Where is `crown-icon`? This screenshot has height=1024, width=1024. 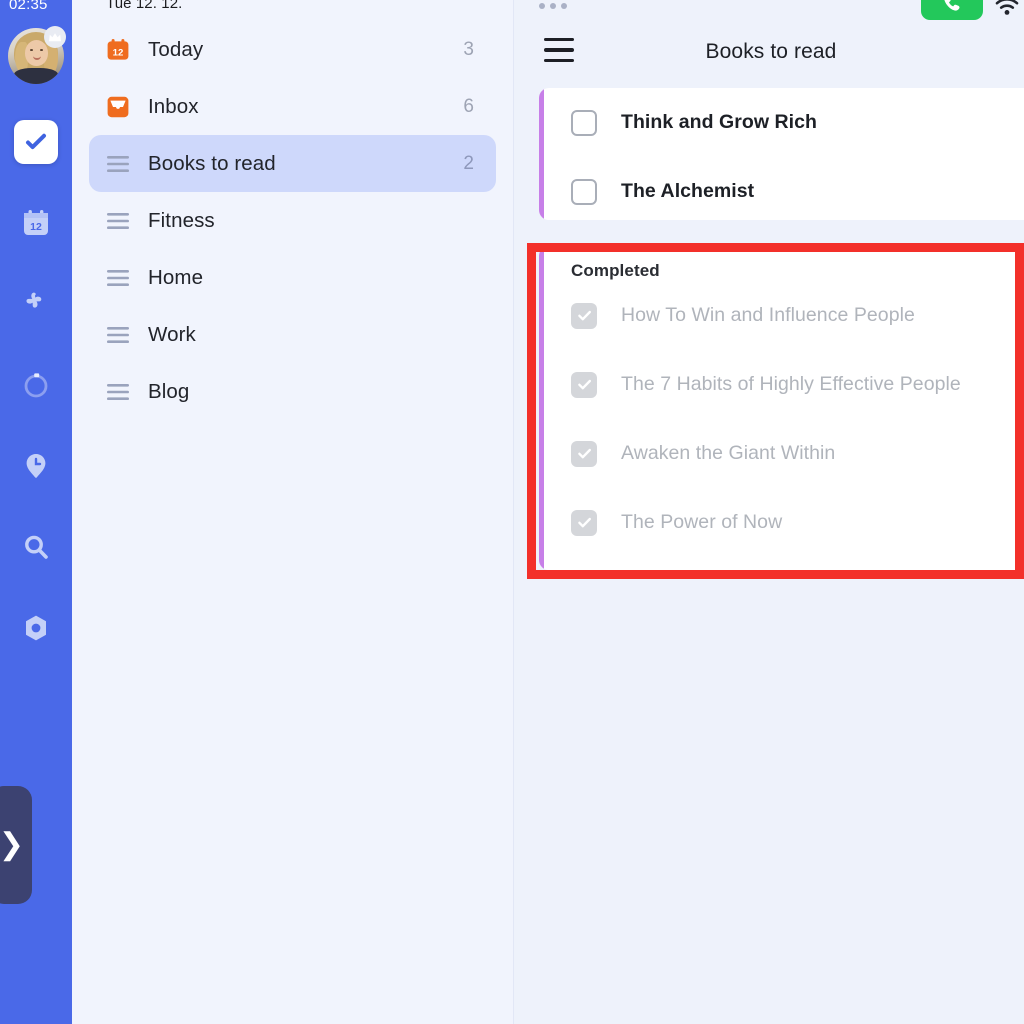
crown-icon is located at coordinates (55, 37).